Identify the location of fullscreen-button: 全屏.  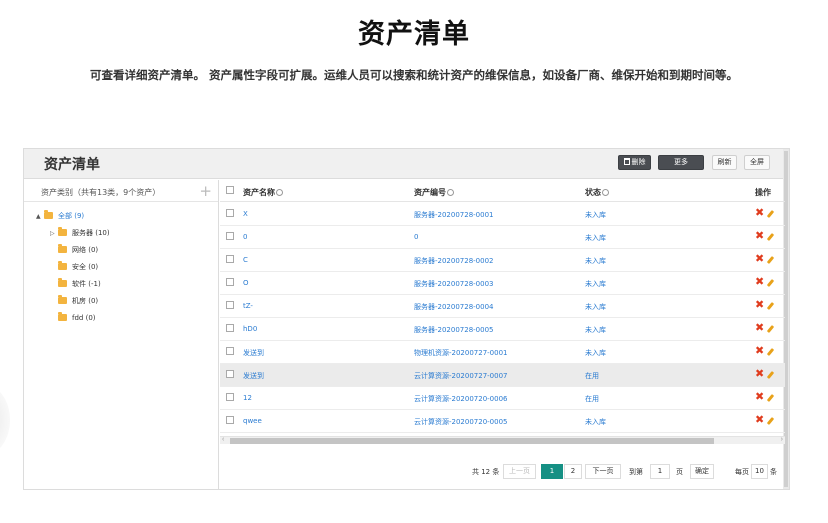
(757, 162).